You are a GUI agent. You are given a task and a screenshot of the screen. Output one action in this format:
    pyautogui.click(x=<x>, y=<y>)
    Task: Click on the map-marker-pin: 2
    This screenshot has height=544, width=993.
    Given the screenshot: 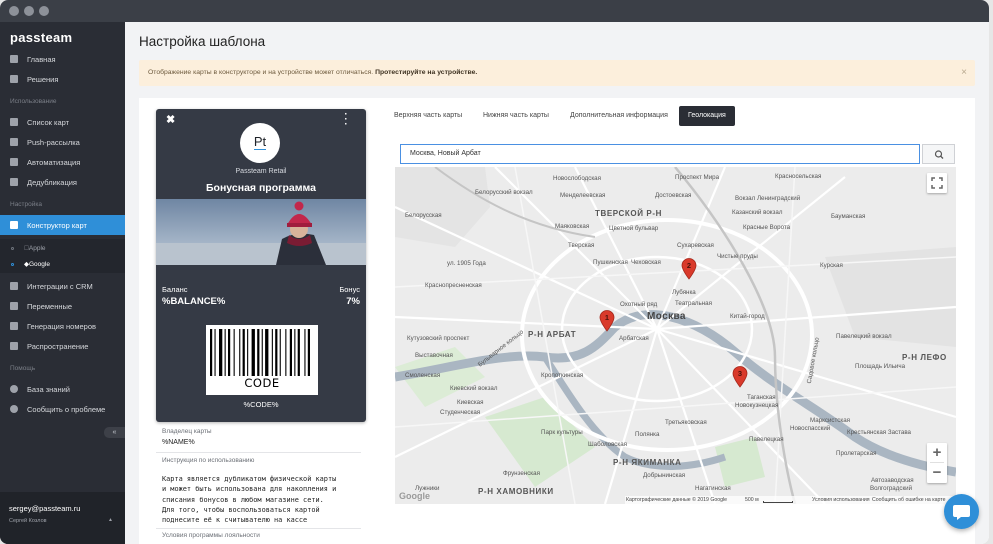 What is the action you would take?
    pyautogui.click(x=689, y=269)
    